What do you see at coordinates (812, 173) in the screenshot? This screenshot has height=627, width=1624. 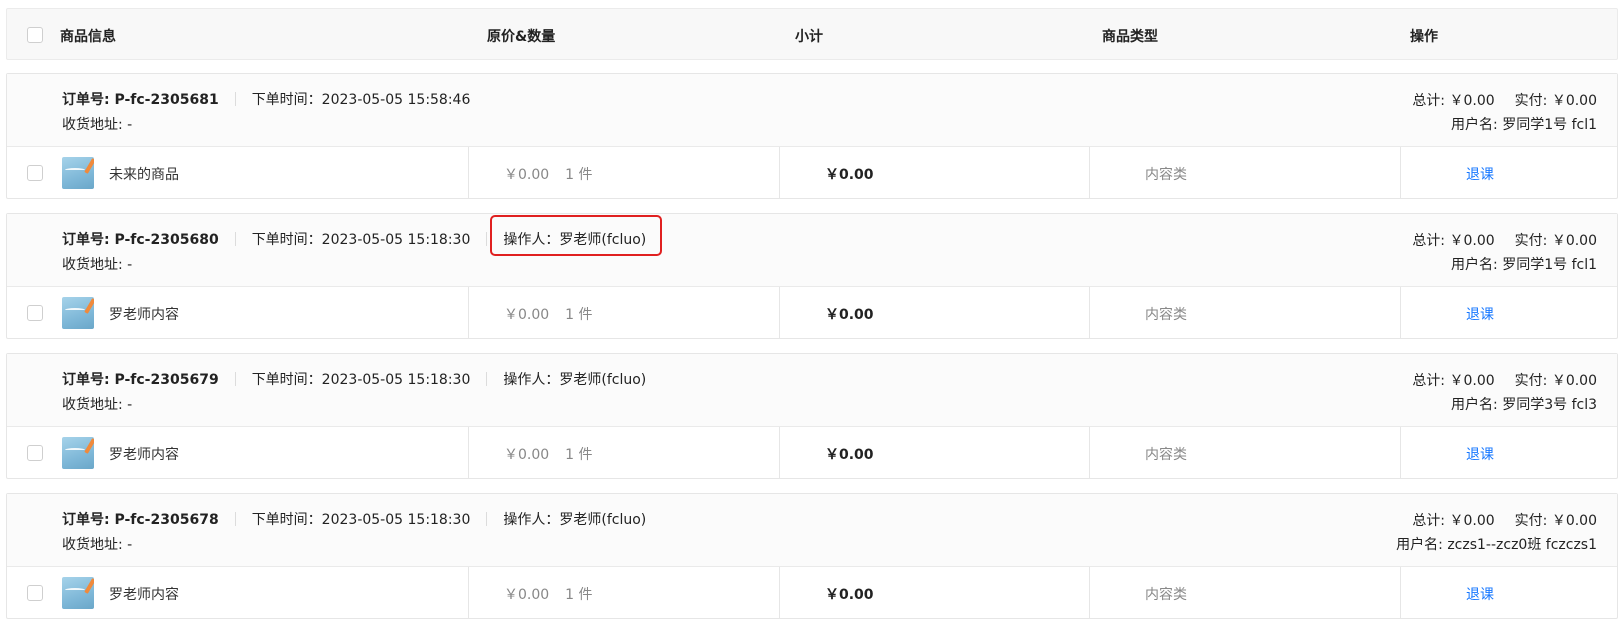 I see `table-row: 未来的商品 ￥0.00 1 件 ￥0.00 内容类 退课` at bounding box center [812, 173].